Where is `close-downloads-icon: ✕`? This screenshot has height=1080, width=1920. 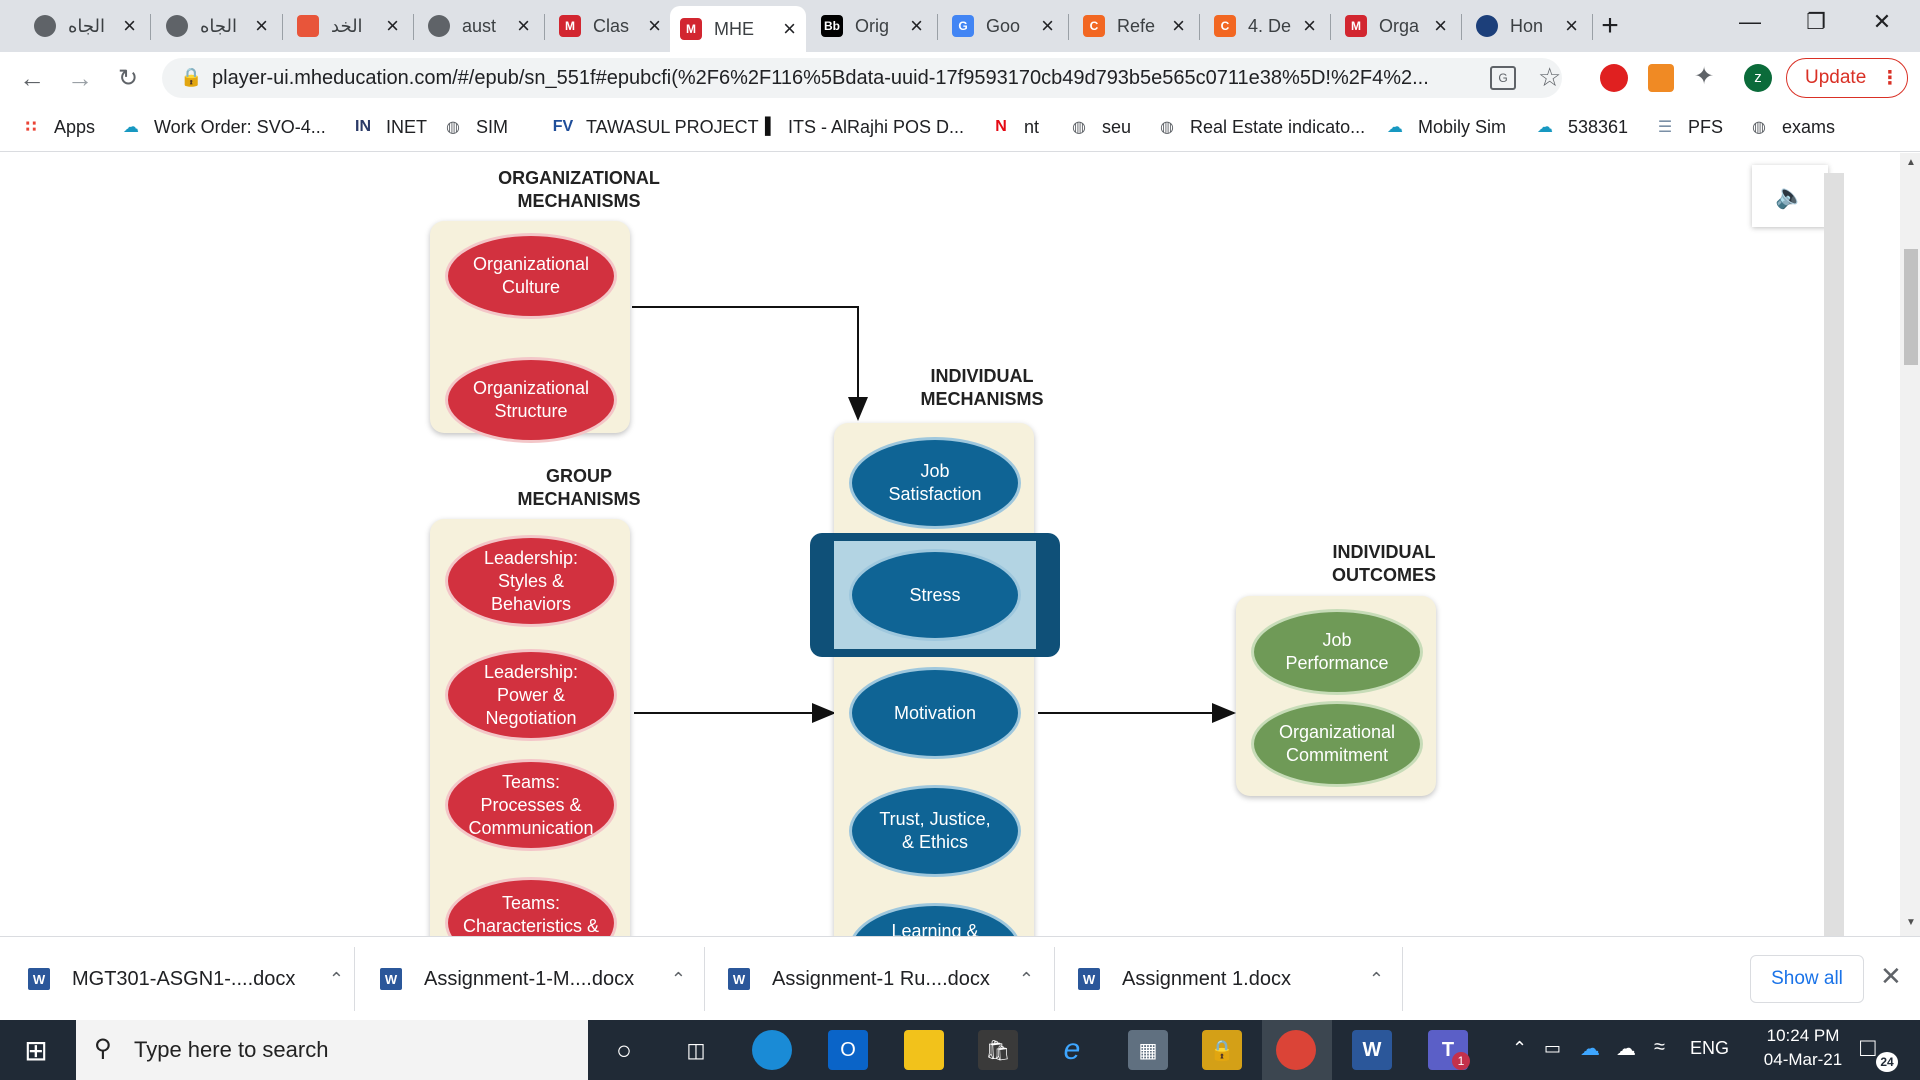
close-downloads-icon: ✕ is located at coordinates (1891, 976).